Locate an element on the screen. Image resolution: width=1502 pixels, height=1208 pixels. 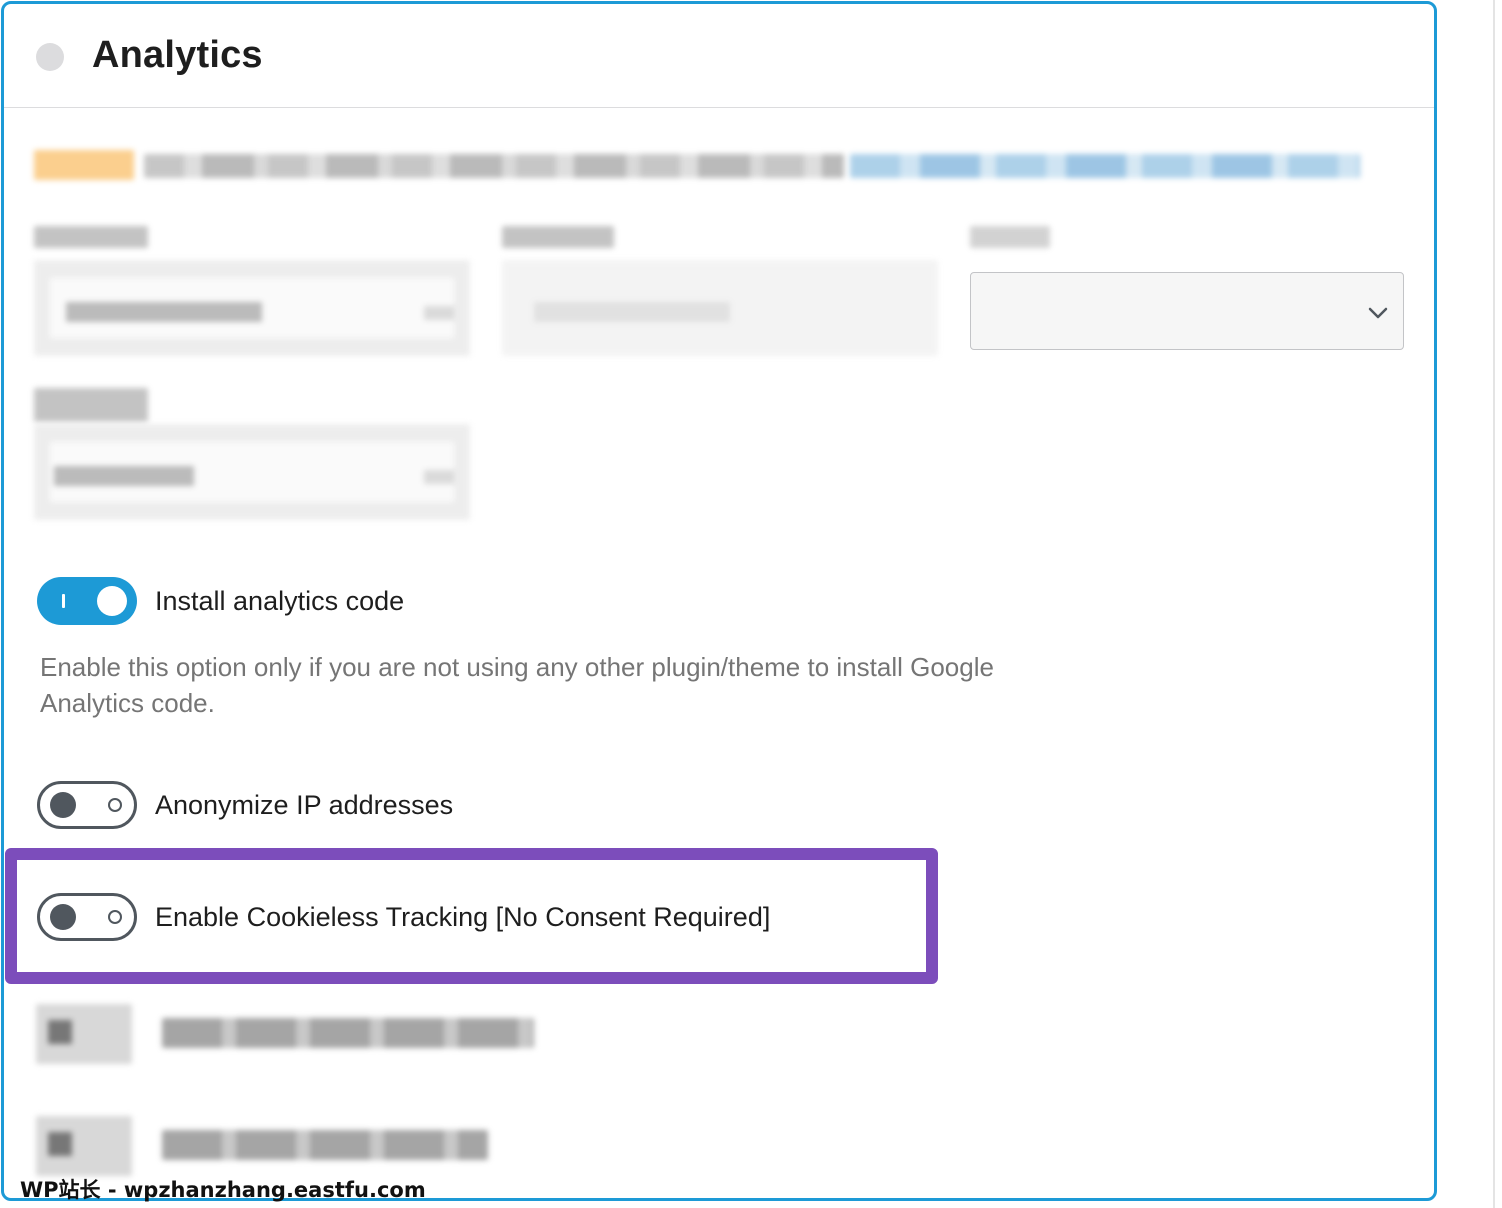
anonymize-ip-toggle is located at coordinates (87, 805).